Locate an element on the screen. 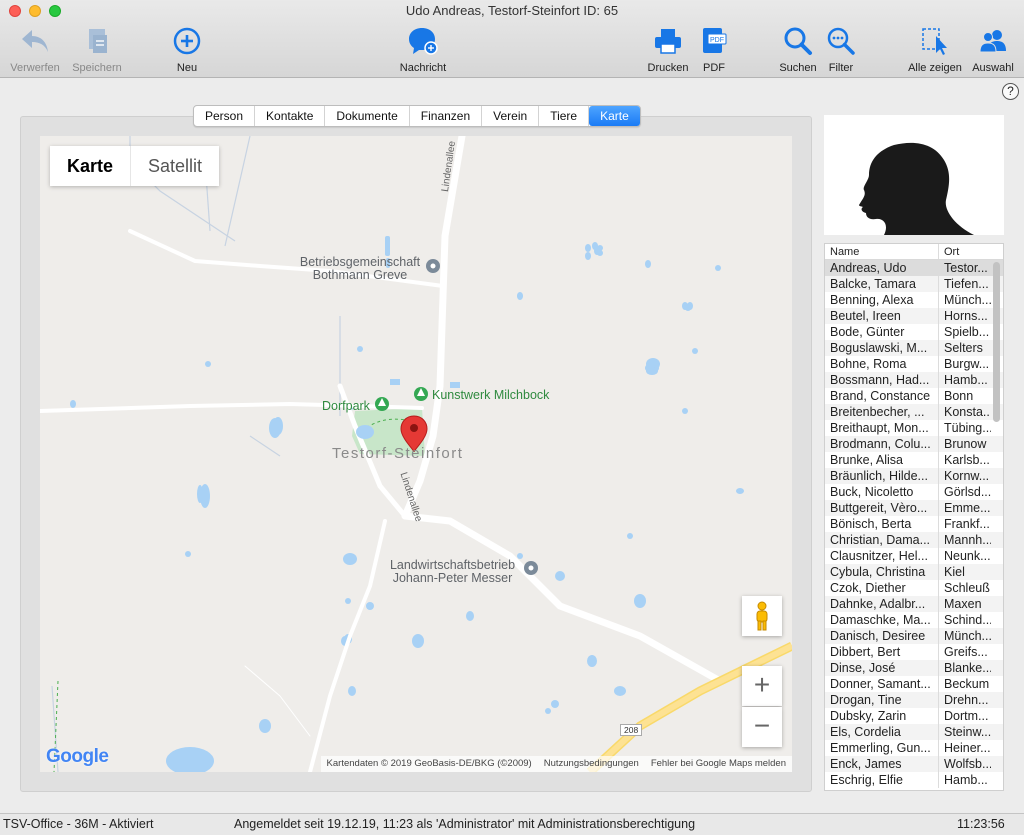 Image resolution: width=1024 pixels, height=835 pixels. poi-label-dorfpark: Dorfpark is located at coordinates (346, 406).